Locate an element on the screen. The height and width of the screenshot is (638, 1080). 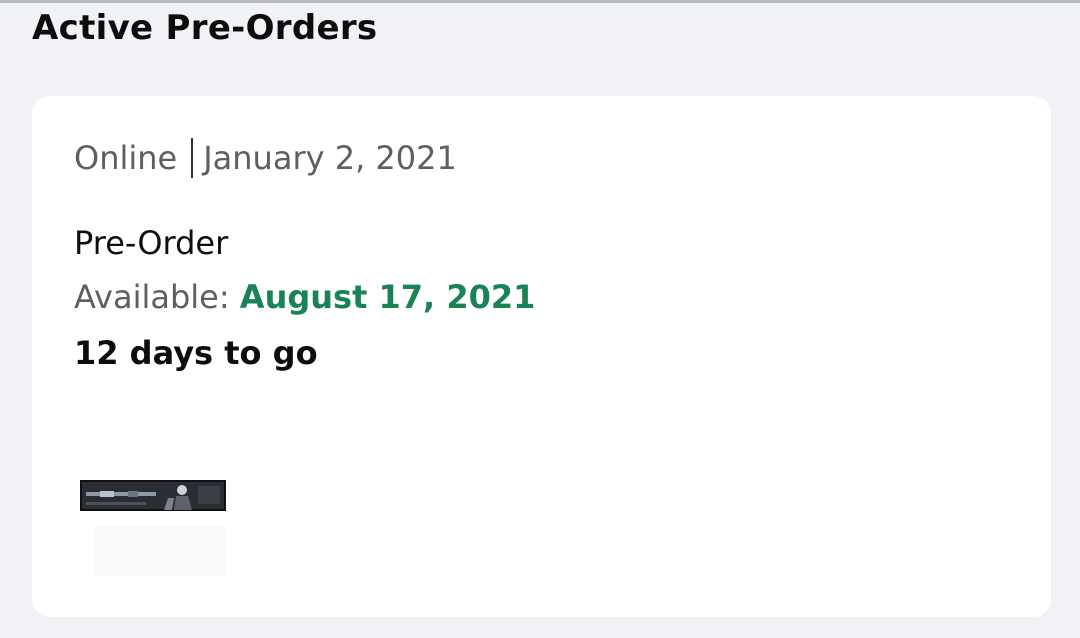
availability-date: August 17, 2021 is located at coordinates (387, 297).